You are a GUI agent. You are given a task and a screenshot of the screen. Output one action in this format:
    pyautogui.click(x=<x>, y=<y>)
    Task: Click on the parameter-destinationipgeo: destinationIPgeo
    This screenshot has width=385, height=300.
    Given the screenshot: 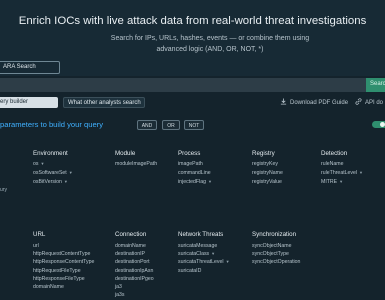 What is the action you would take?
    pyautogui.click(x=134, y=279)
    